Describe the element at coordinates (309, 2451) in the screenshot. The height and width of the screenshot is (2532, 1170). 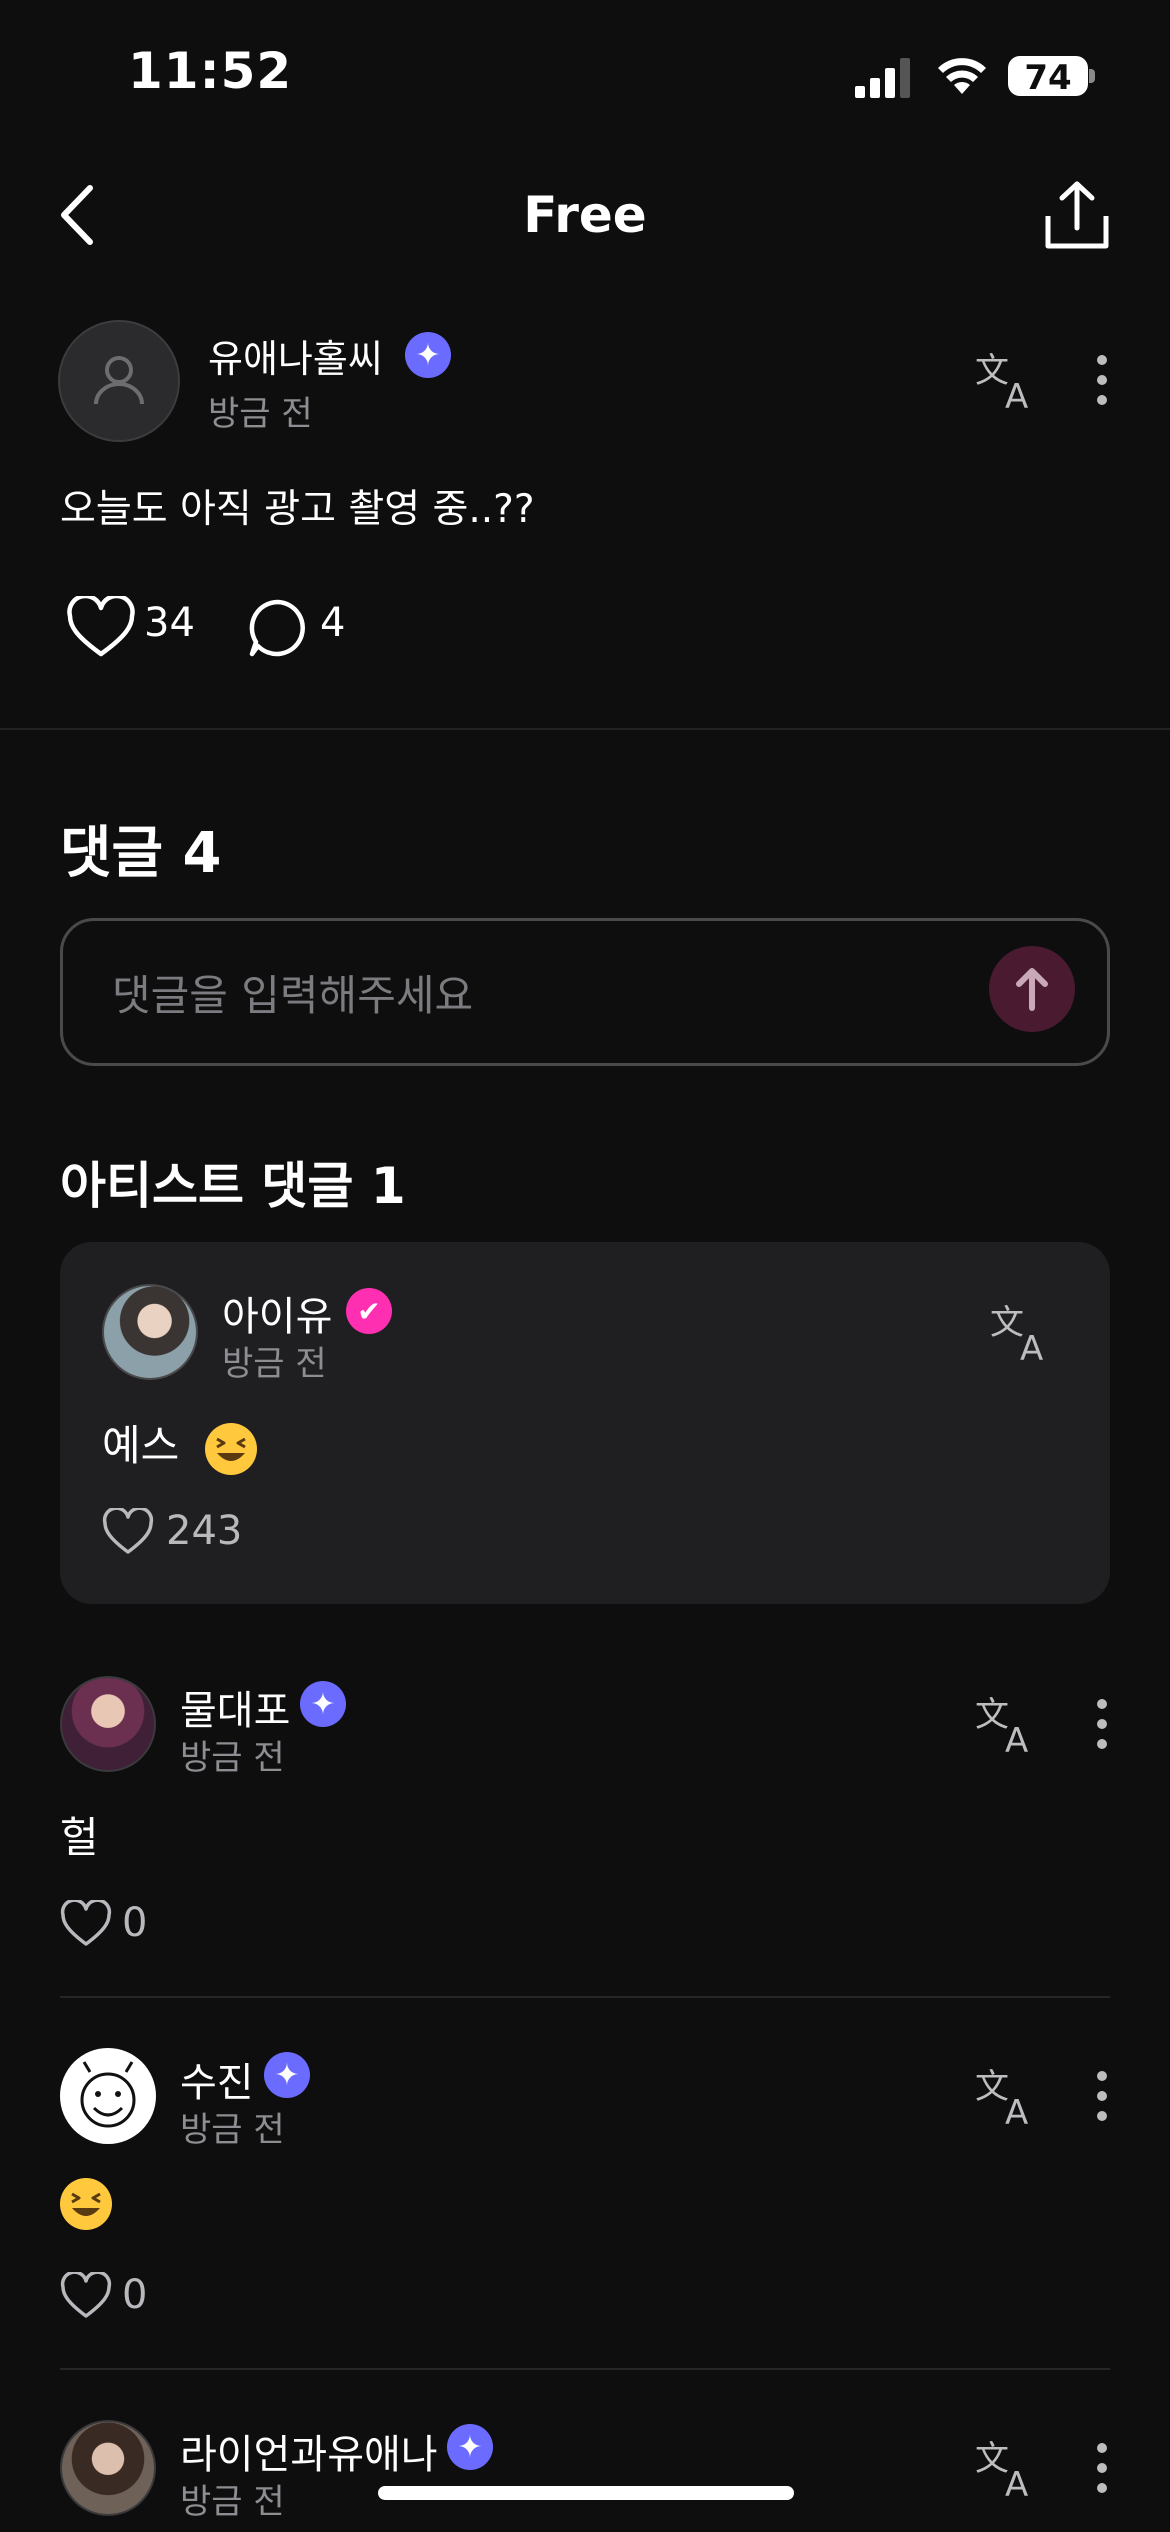
I see `commenter-name: 라이언과유애나` at that location.